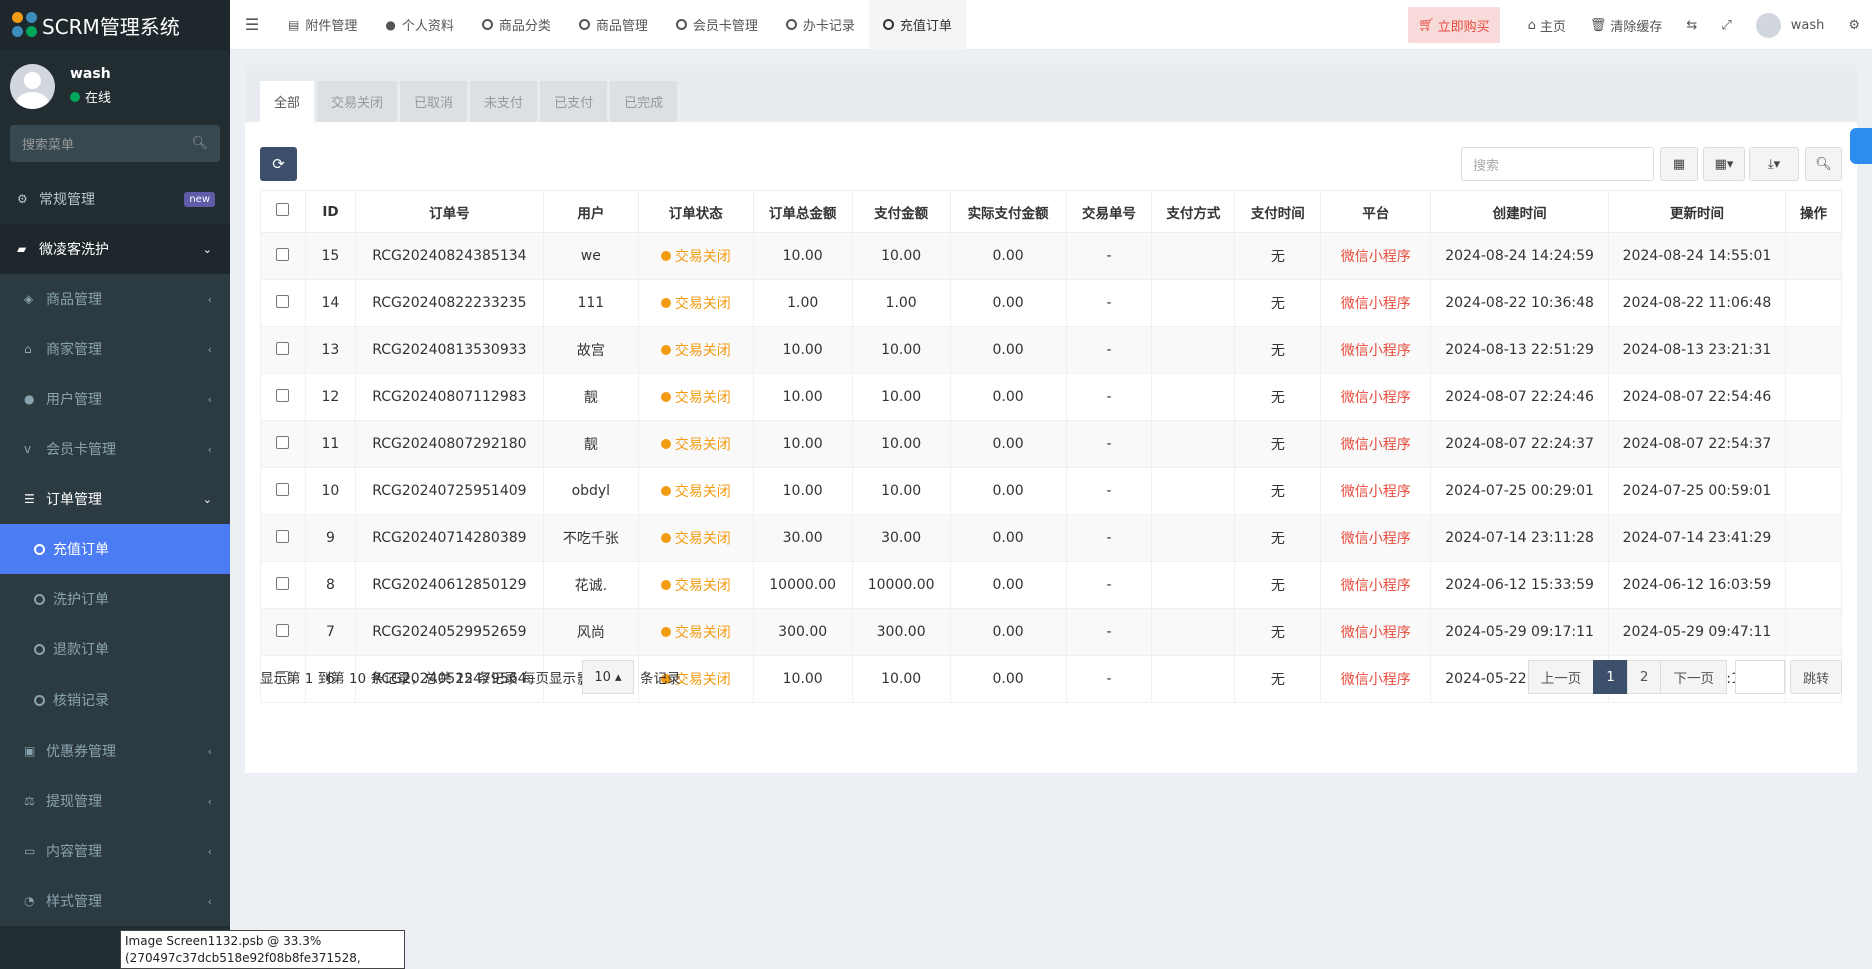 This screenshot has height=969, width=1872. What do you see at coordinates (115, 751) in the screenshot?
I see `sidebar-item-coupons: ▣ 优惠券管理 ‹` at bounding box center [115, 751].